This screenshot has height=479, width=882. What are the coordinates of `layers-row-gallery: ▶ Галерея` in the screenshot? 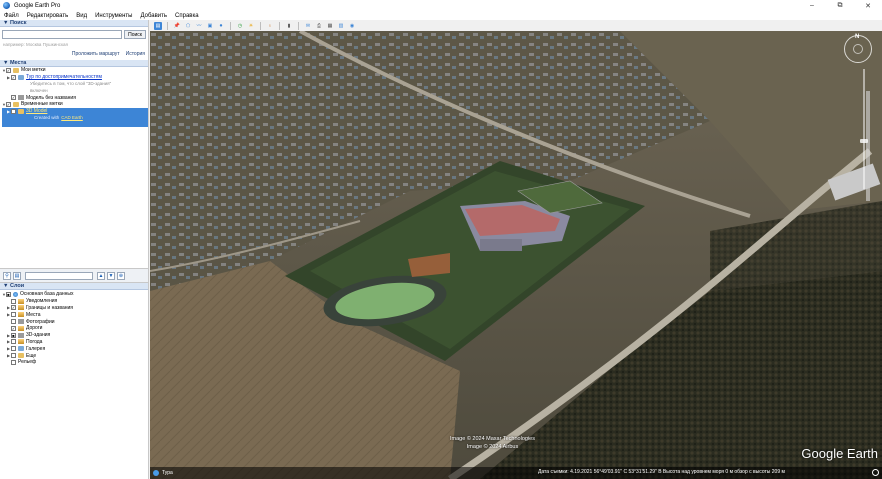 It's located at (75, 348).